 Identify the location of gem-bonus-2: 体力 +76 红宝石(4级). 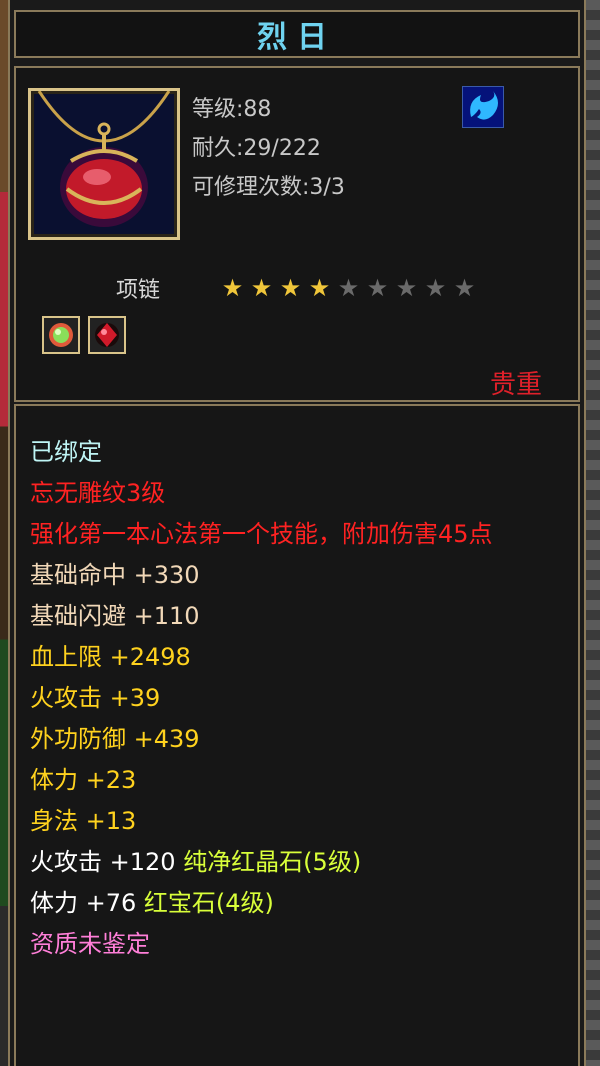
(302, 903).